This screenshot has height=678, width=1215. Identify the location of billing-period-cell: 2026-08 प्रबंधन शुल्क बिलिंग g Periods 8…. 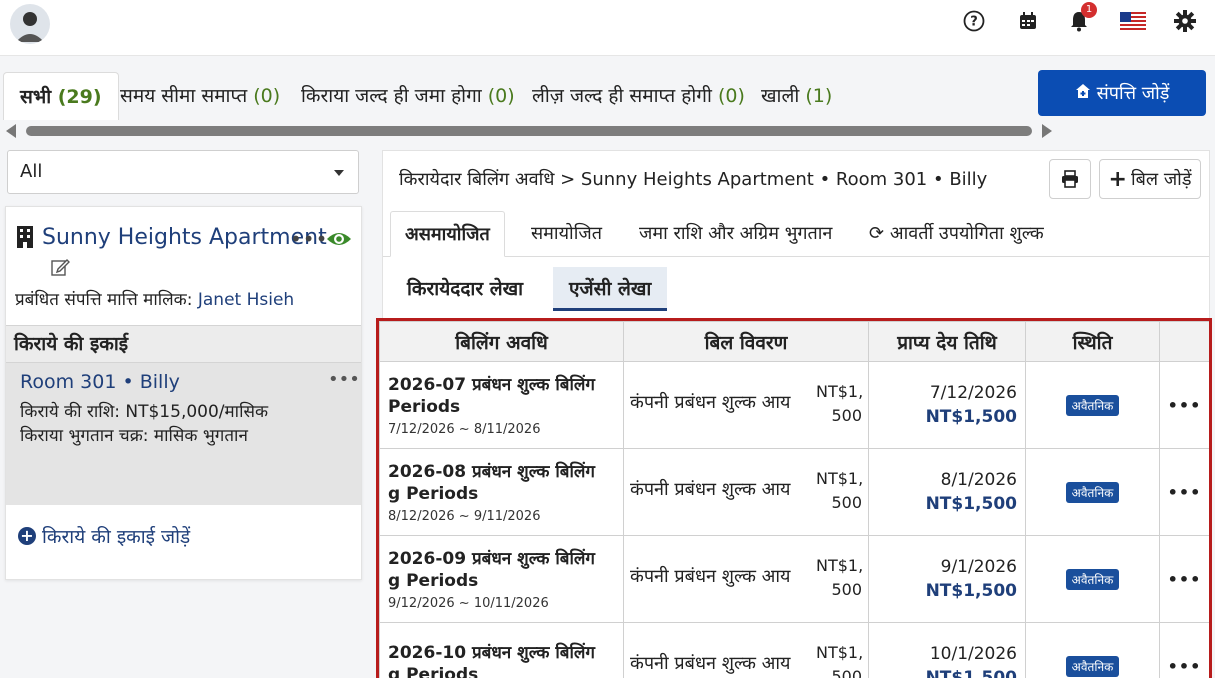
(501, 492).